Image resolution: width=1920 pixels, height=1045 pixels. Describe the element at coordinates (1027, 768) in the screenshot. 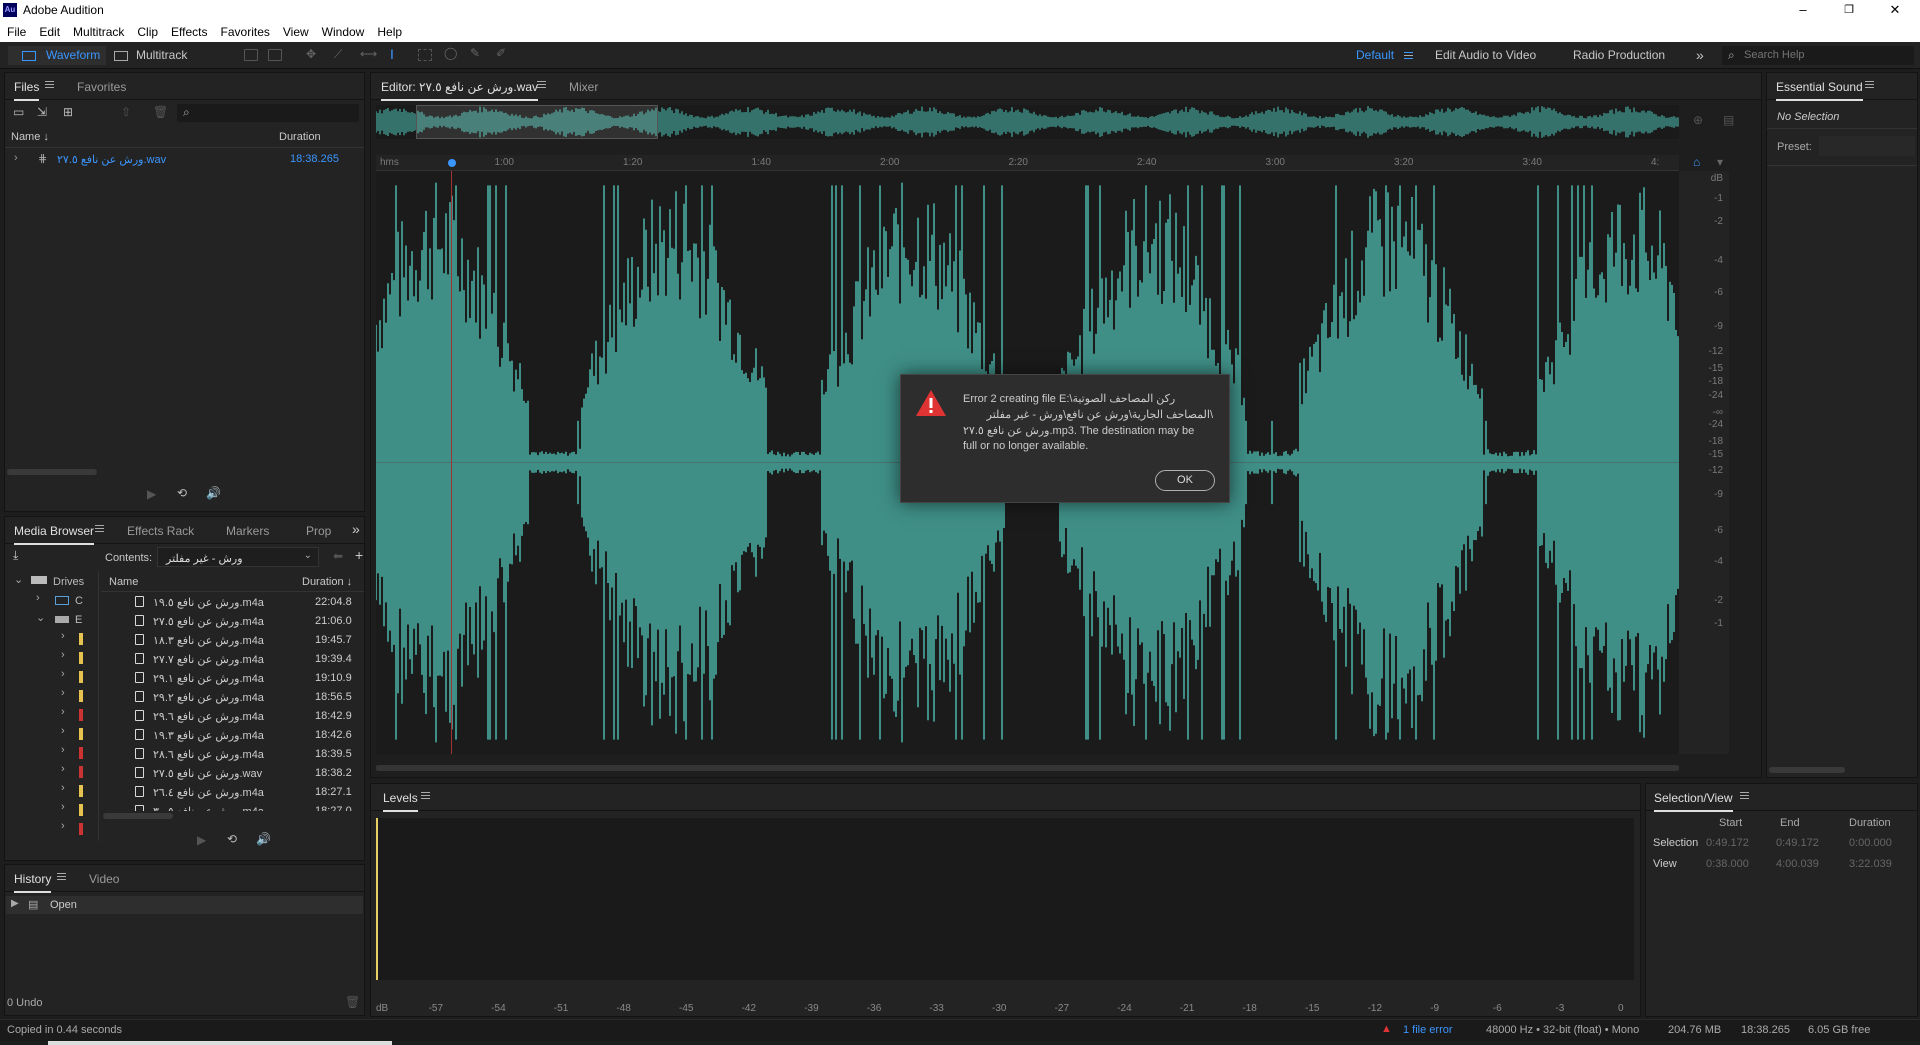

I see `editor-hscroll` at that location.